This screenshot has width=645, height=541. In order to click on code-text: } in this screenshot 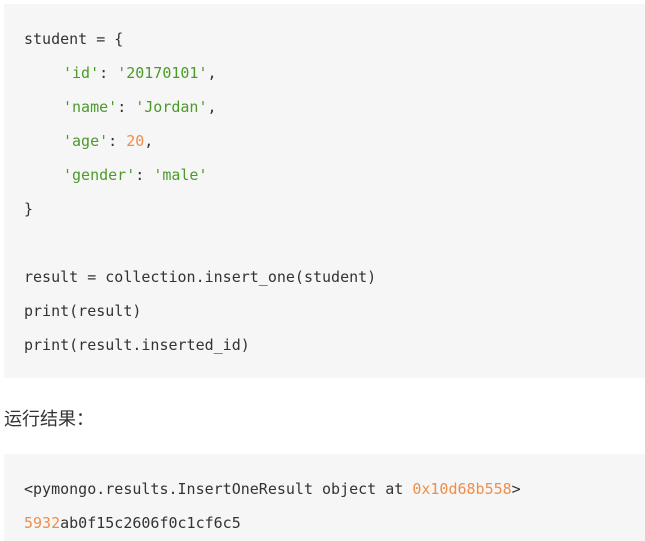, I will do `click(29, 209)`.